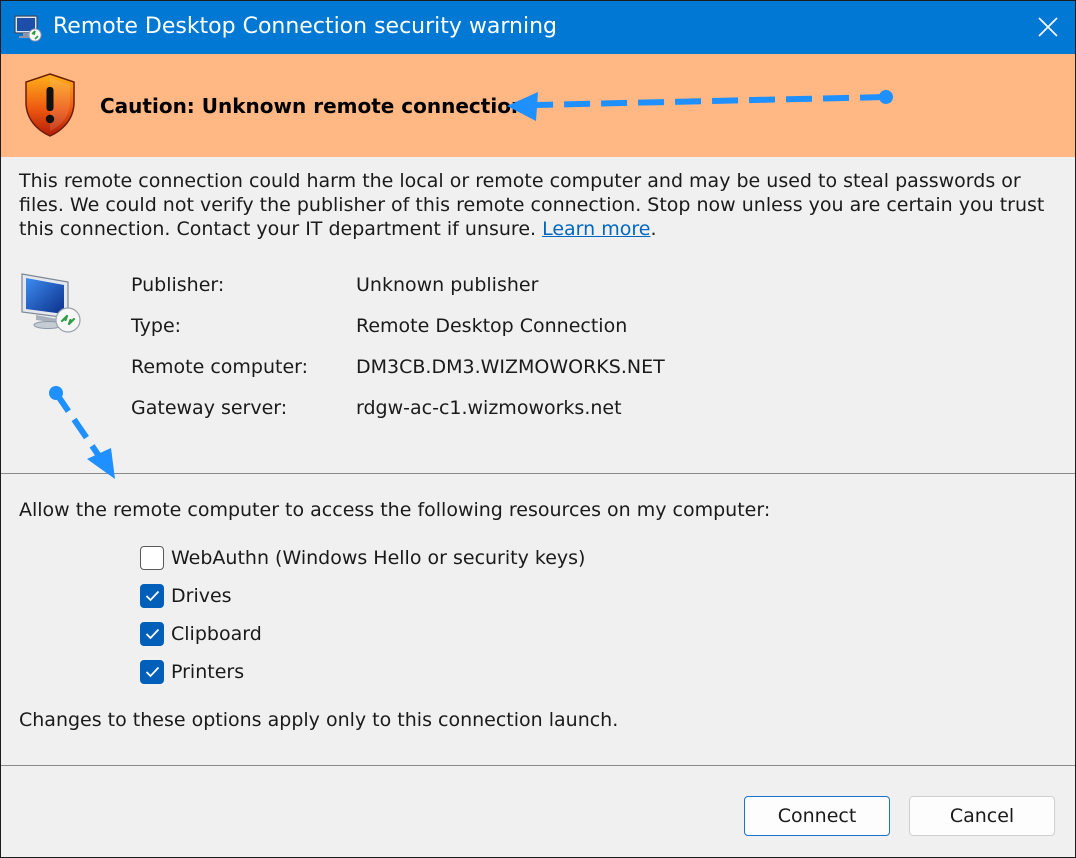 The height and width of the screenshot is (858, 1076). What do you see at coordinates (538, 765) in the screenshot?
I see `footer-divider` at bounding box center [538, 765].